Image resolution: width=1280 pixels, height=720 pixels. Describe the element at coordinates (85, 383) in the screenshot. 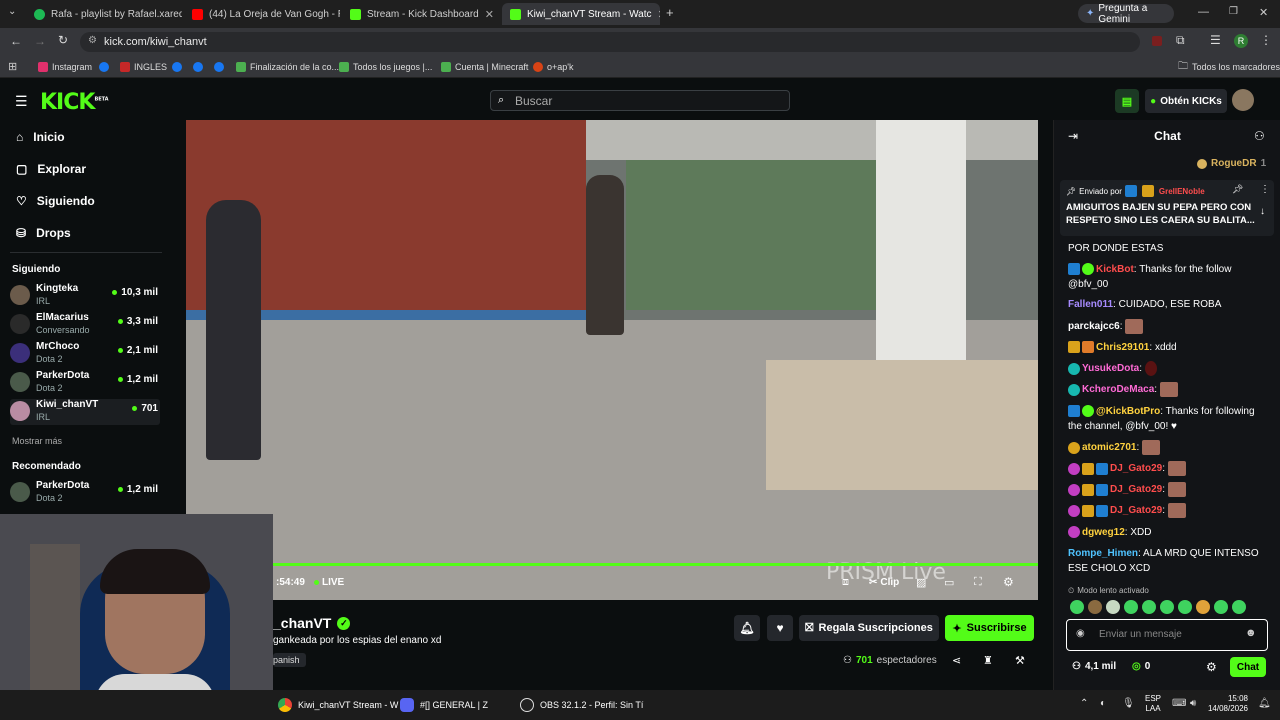

I see `following-channel-parkerdota: ParkerDota Dota 2 1,2 mil` at that location.